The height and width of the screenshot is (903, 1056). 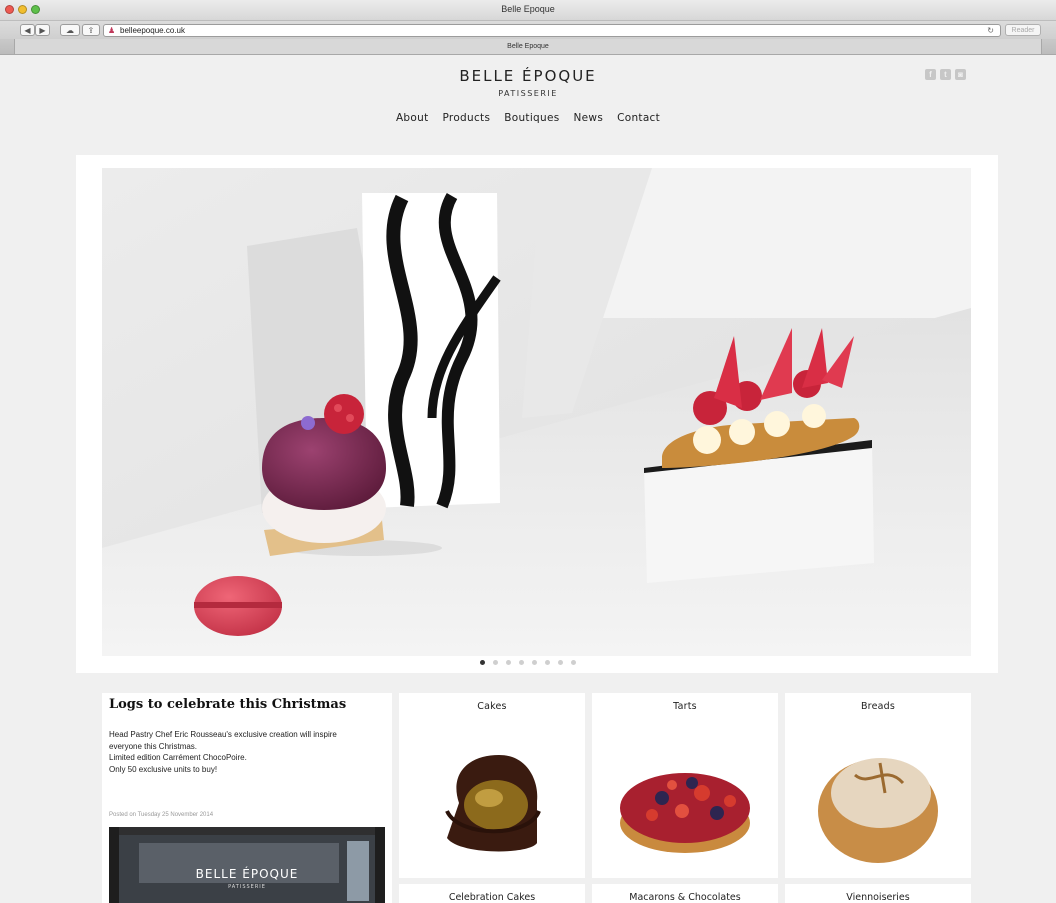 I want to click on nav-products: Products, so click(x=466, y=118).